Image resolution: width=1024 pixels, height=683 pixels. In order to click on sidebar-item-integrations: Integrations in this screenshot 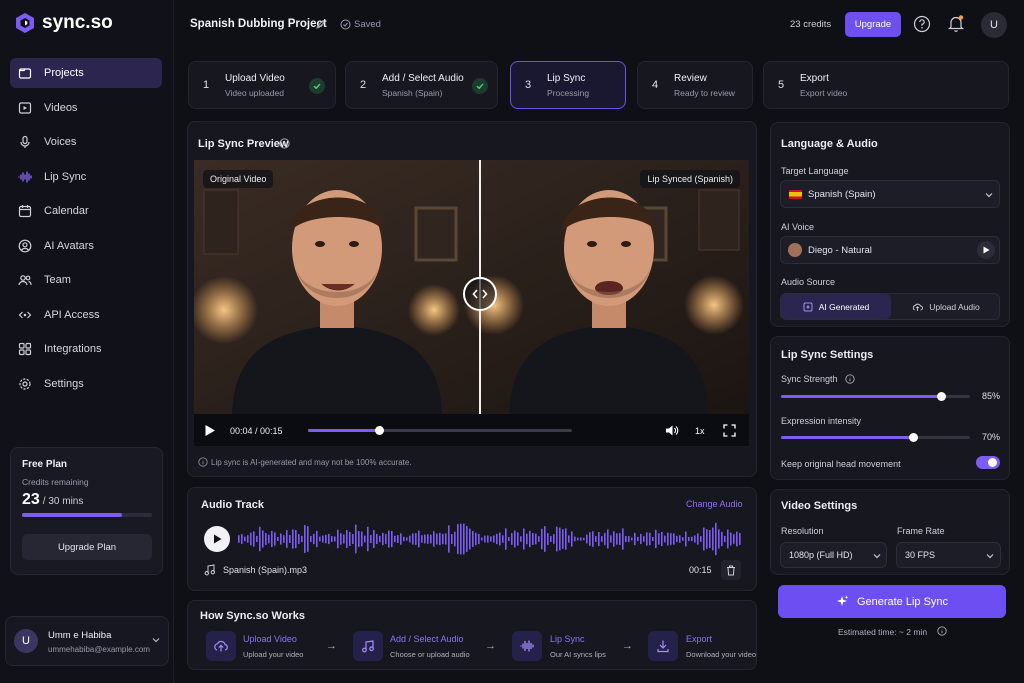, I will do `click(86, 349)`.